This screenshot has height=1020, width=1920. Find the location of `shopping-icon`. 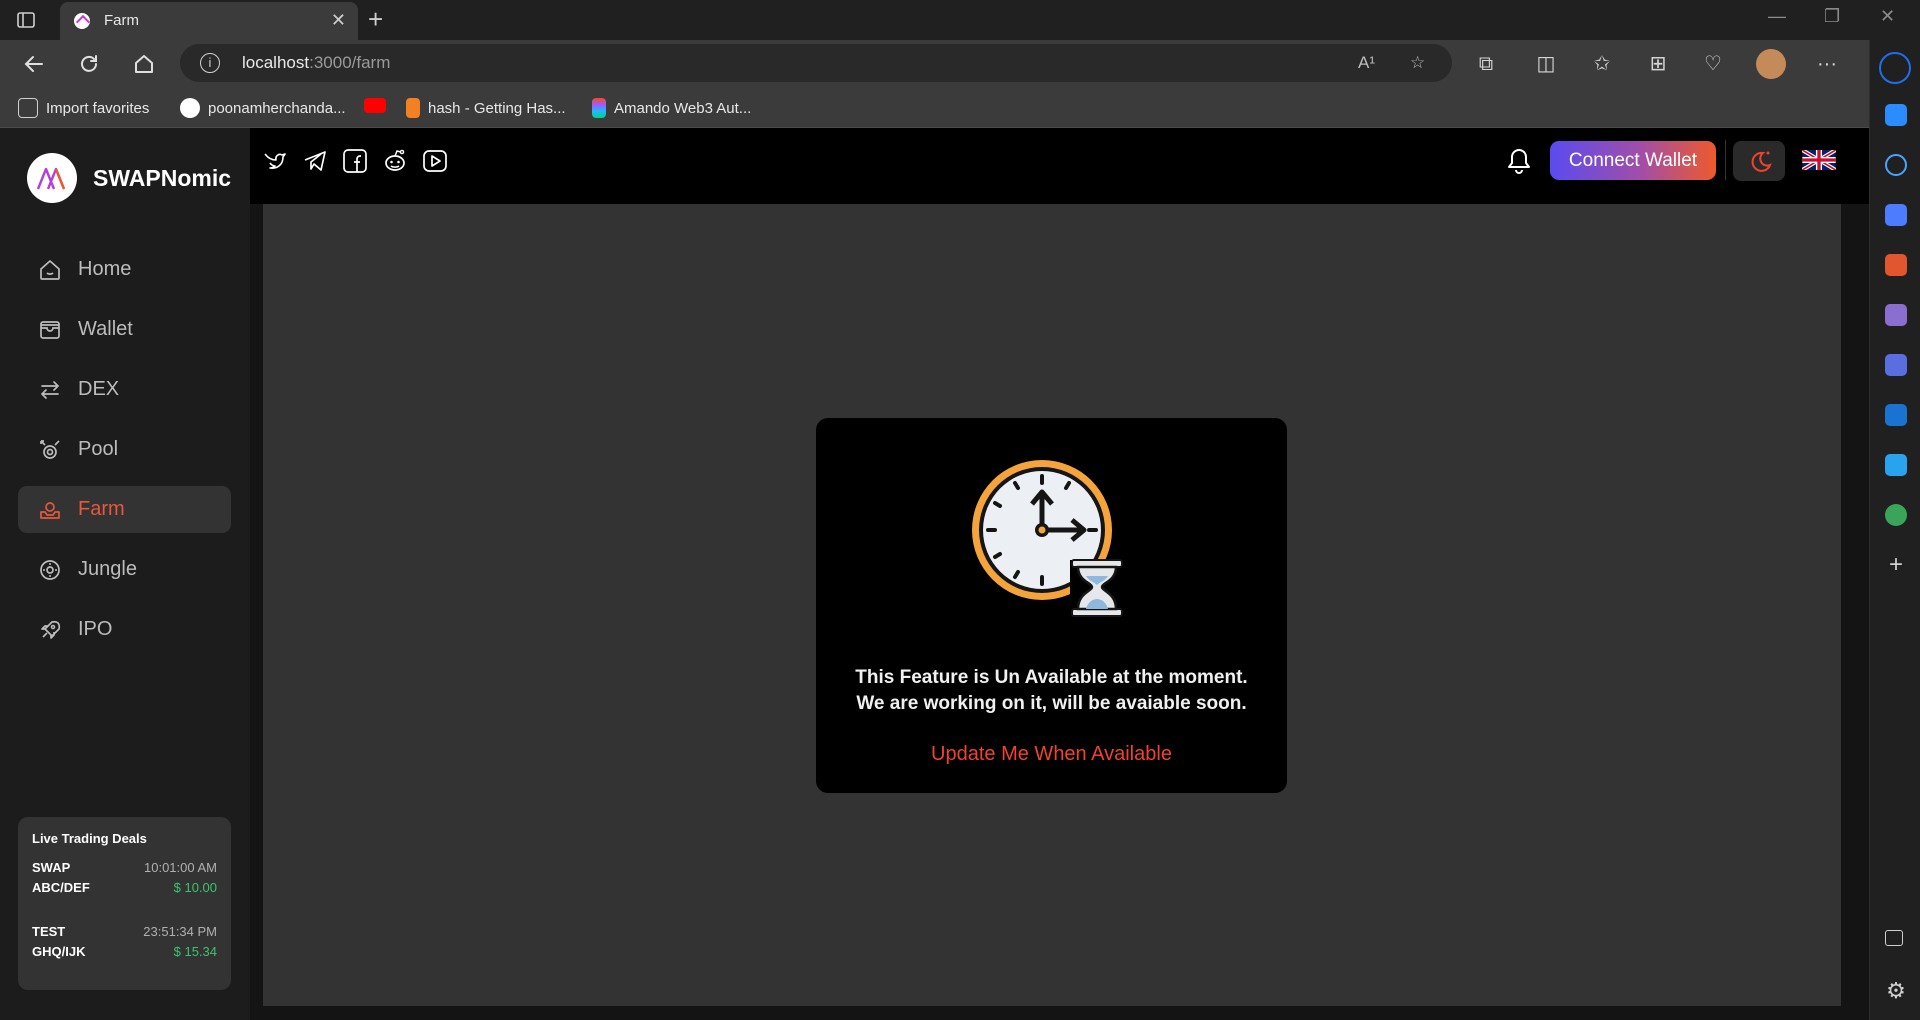

shopping-icon is located at coordinates (1896, 215).